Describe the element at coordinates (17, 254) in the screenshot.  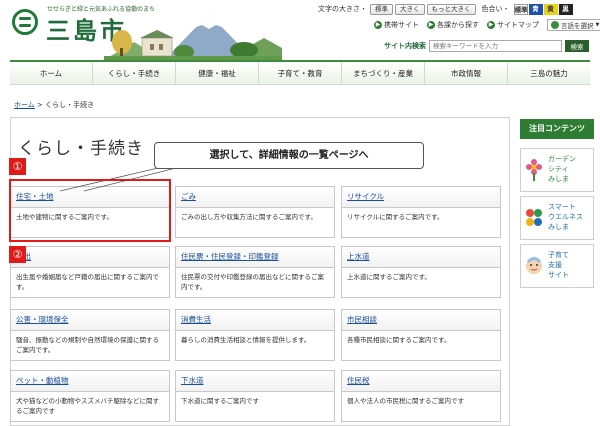
I see `annotation-marker-2: ②` at that location.